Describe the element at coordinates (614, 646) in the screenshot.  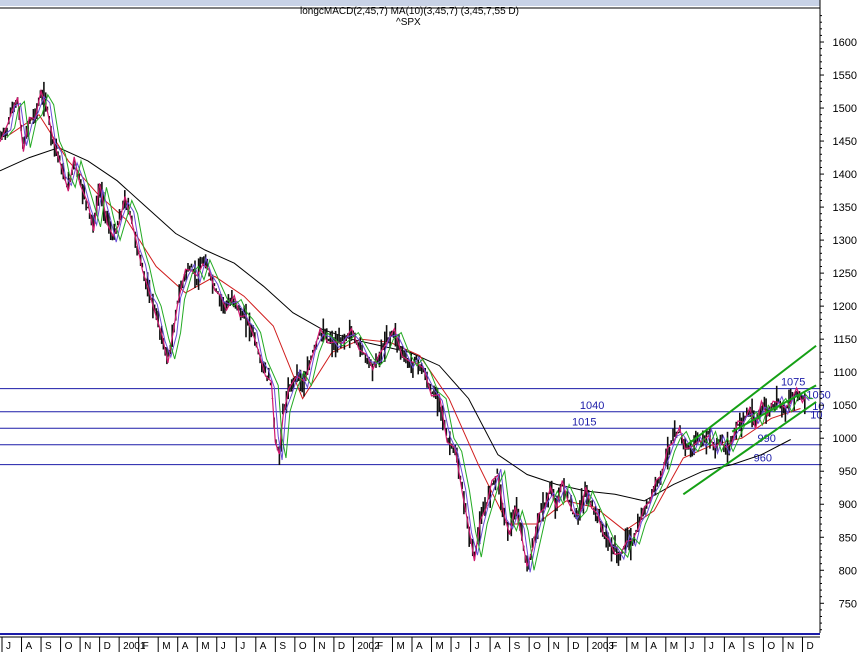
I see `x-tick-label-31: F` at that location.